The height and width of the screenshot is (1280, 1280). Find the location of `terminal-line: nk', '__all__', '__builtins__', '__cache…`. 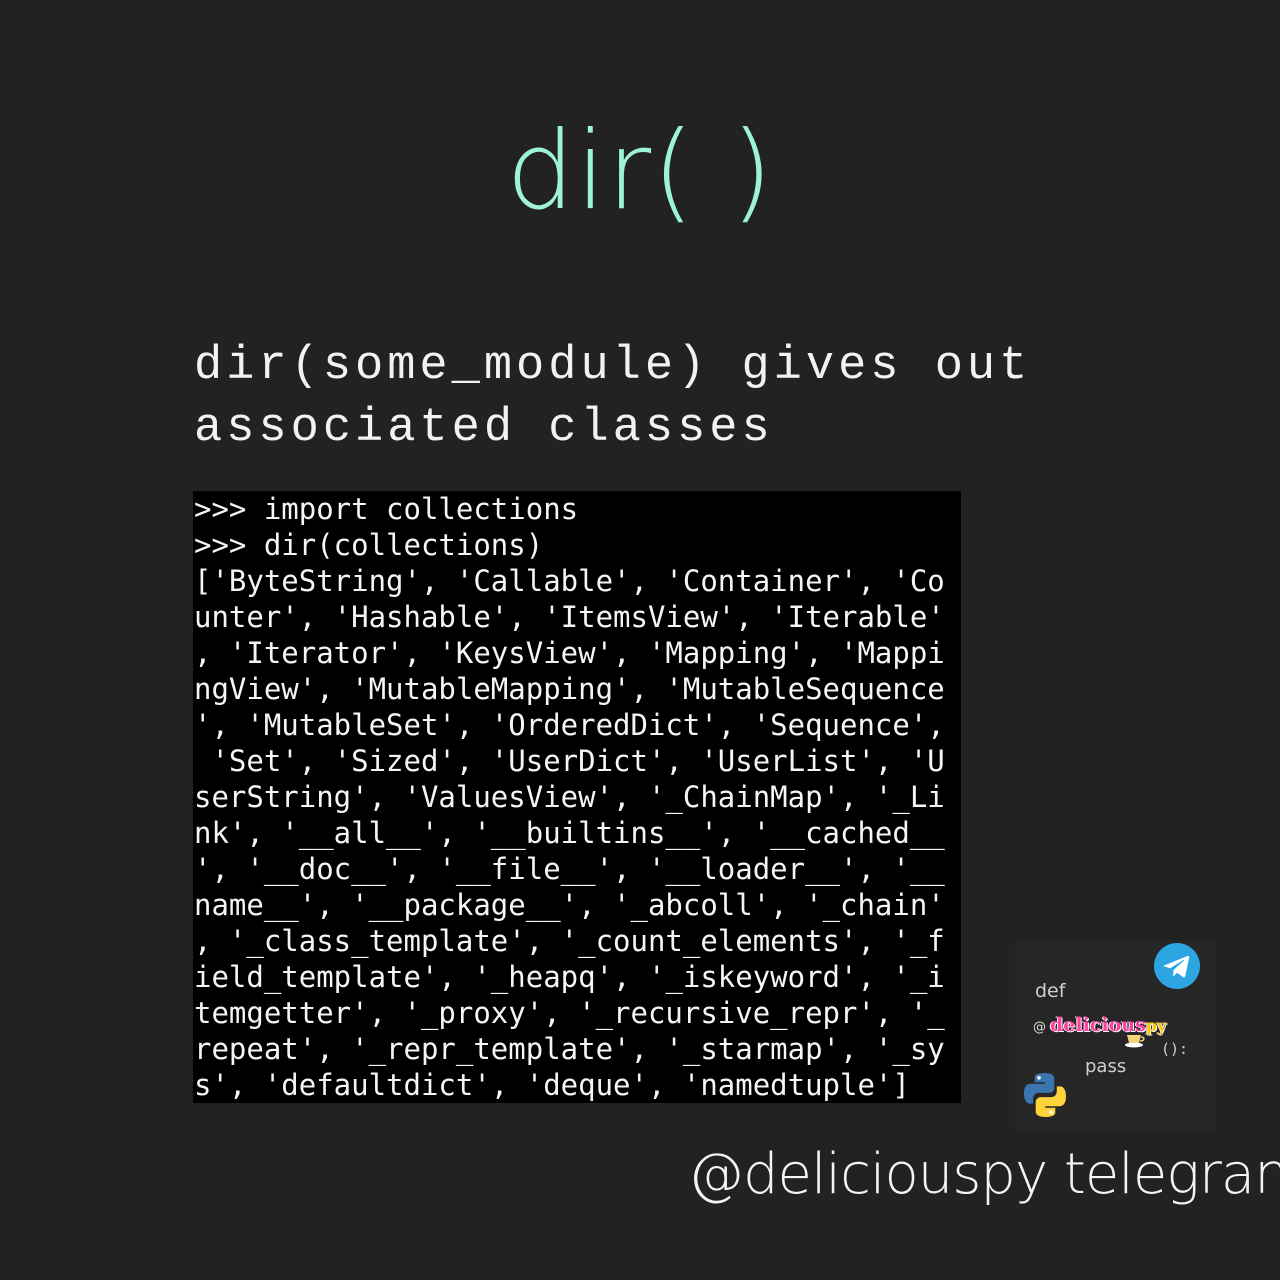

terminal-line: nk', '__all__', '__builtins__', '__cache… is located at coordinates (569, 833).